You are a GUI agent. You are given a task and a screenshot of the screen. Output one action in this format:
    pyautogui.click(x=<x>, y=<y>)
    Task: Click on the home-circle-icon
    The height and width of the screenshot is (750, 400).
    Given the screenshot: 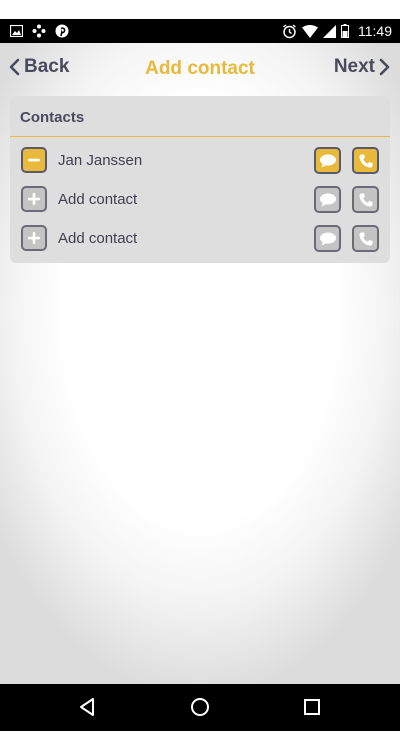 What is the action you would take?
    pyautogui.click(x=200, y=707)
    